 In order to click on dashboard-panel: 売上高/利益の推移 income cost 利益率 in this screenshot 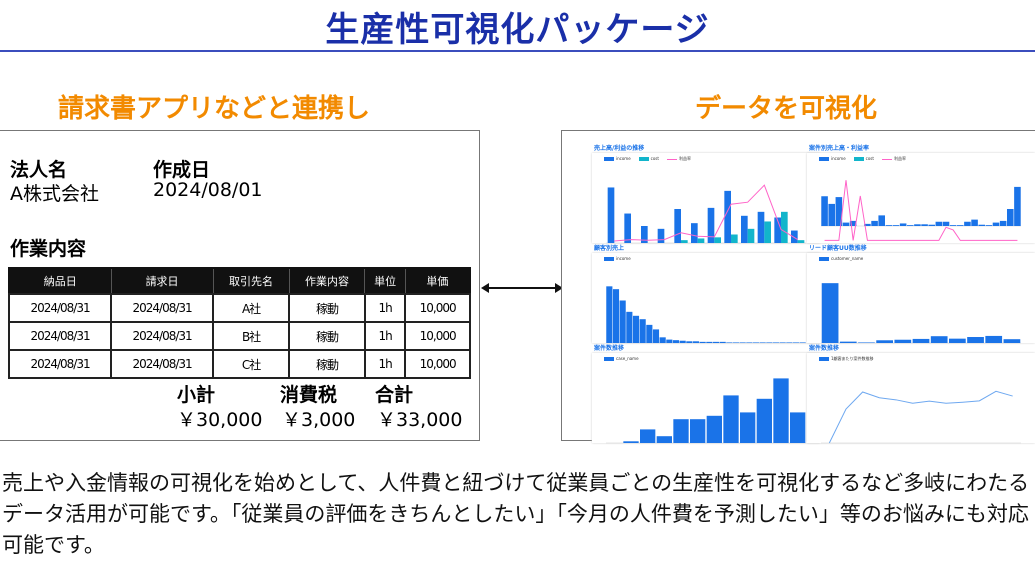, I will do `click(706, 193)`.